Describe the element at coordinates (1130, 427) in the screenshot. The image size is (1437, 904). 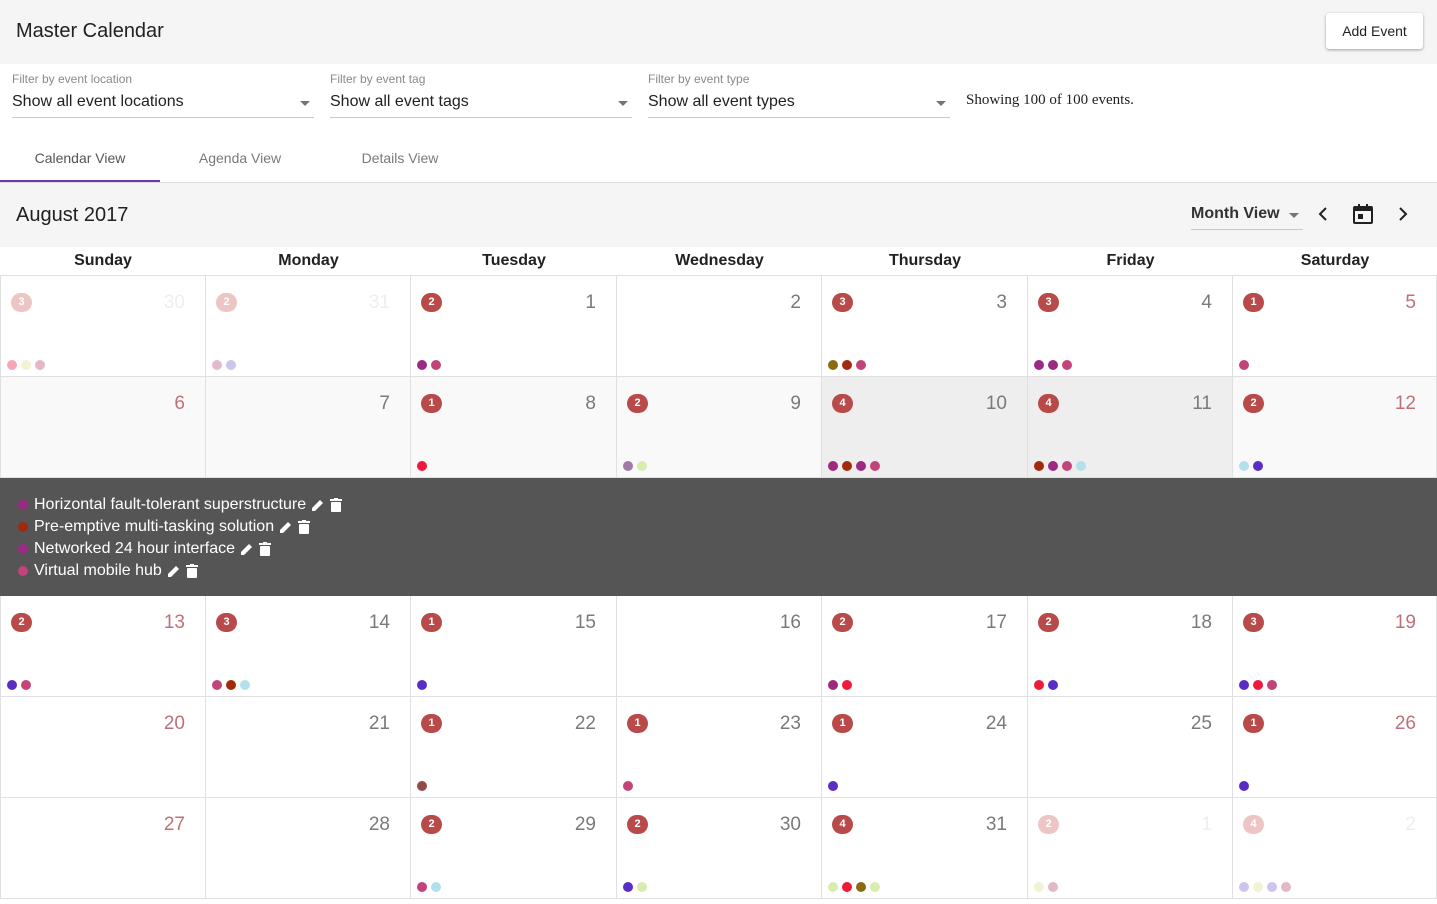
I see `calendar-day-cell: 4 11` at that location.